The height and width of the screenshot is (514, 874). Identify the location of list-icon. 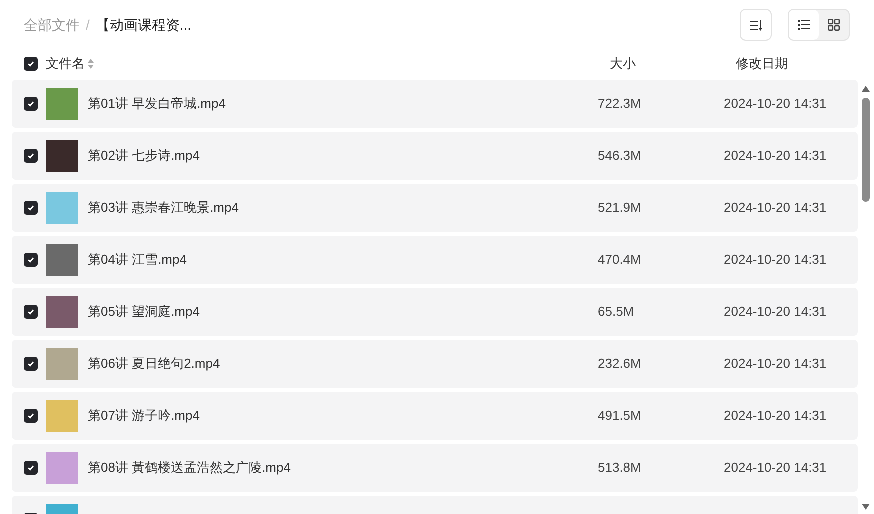
(804, 25).